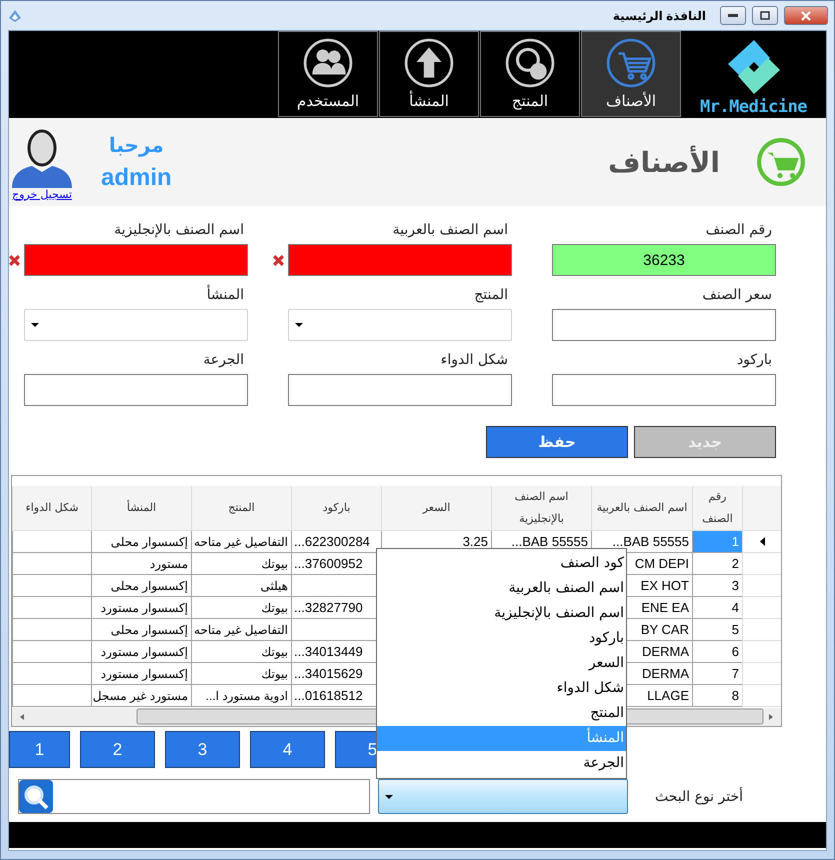 The image size is (835, 860). Describe the element at coordinates (450, 230) in the screenshot. I see `field-label: اسم الصنف بالعربية` at that location.